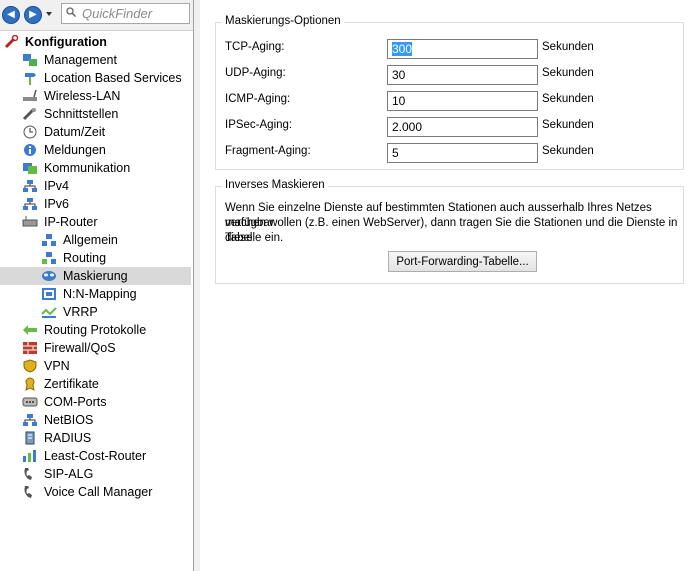 The width and height of the screenshot is (700, 571). I want to click on search-icon, so click(71, 12).